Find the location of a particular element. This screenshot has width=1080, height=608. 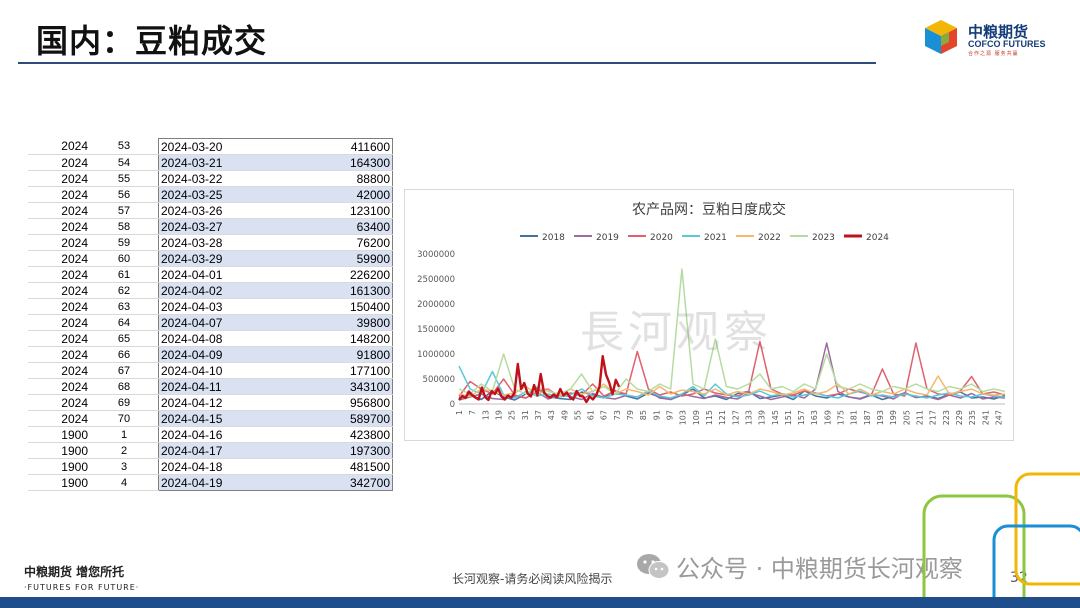

index-cell: 58 is located at coordinates (124, 226).